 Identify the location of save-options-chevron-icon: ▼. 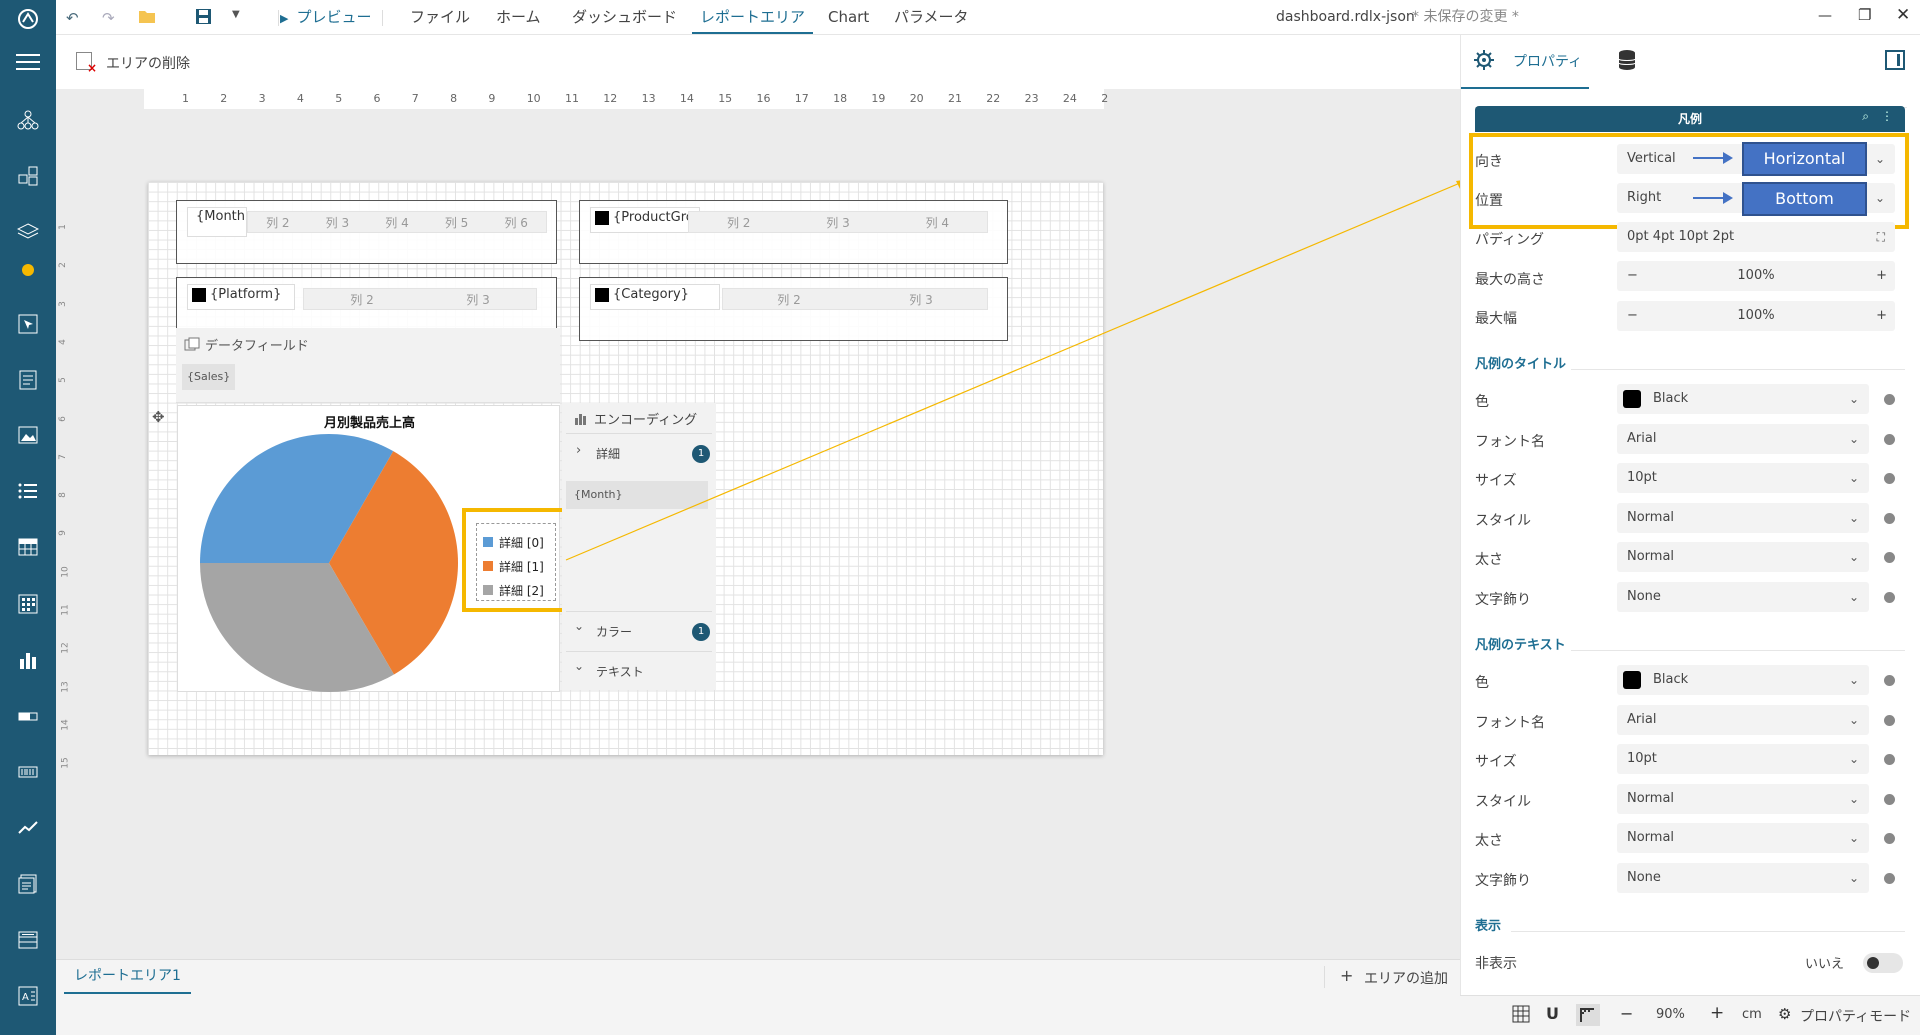
(236, 14).